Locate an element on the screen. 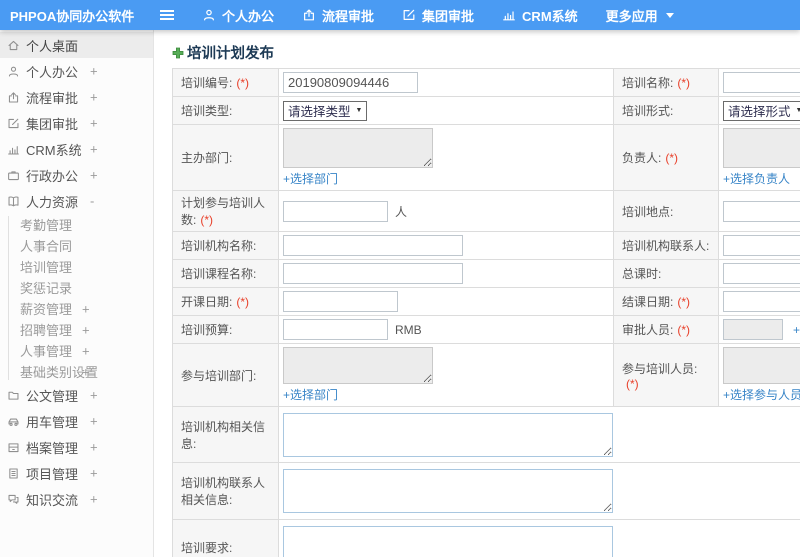 The width and height of the screenshot is (800, 557). form-row: 开课日期: (*) 结课日期: (*) is located at coordinates (486, 301).